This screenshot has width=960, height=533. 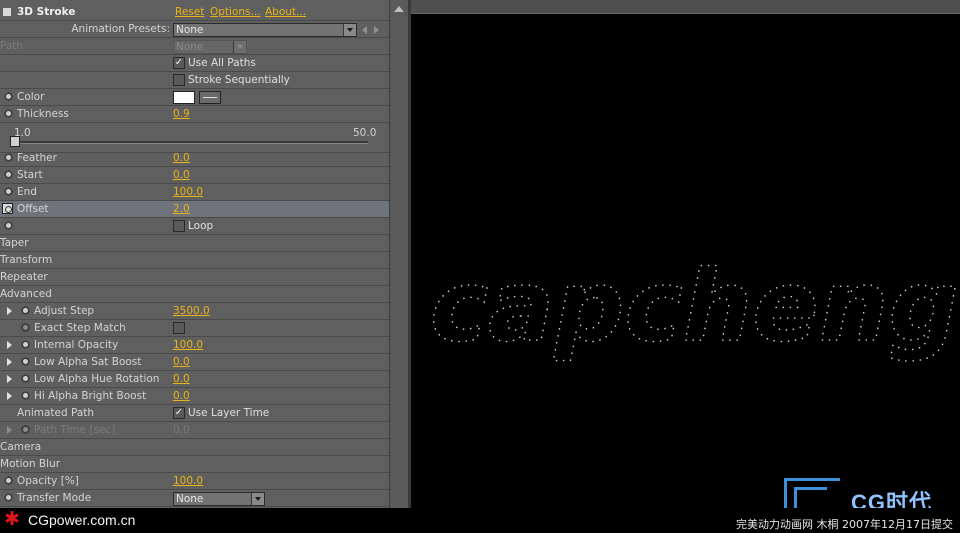 I want to click on motion-blur-label: Motion Blur, so click(x=30, y=464).